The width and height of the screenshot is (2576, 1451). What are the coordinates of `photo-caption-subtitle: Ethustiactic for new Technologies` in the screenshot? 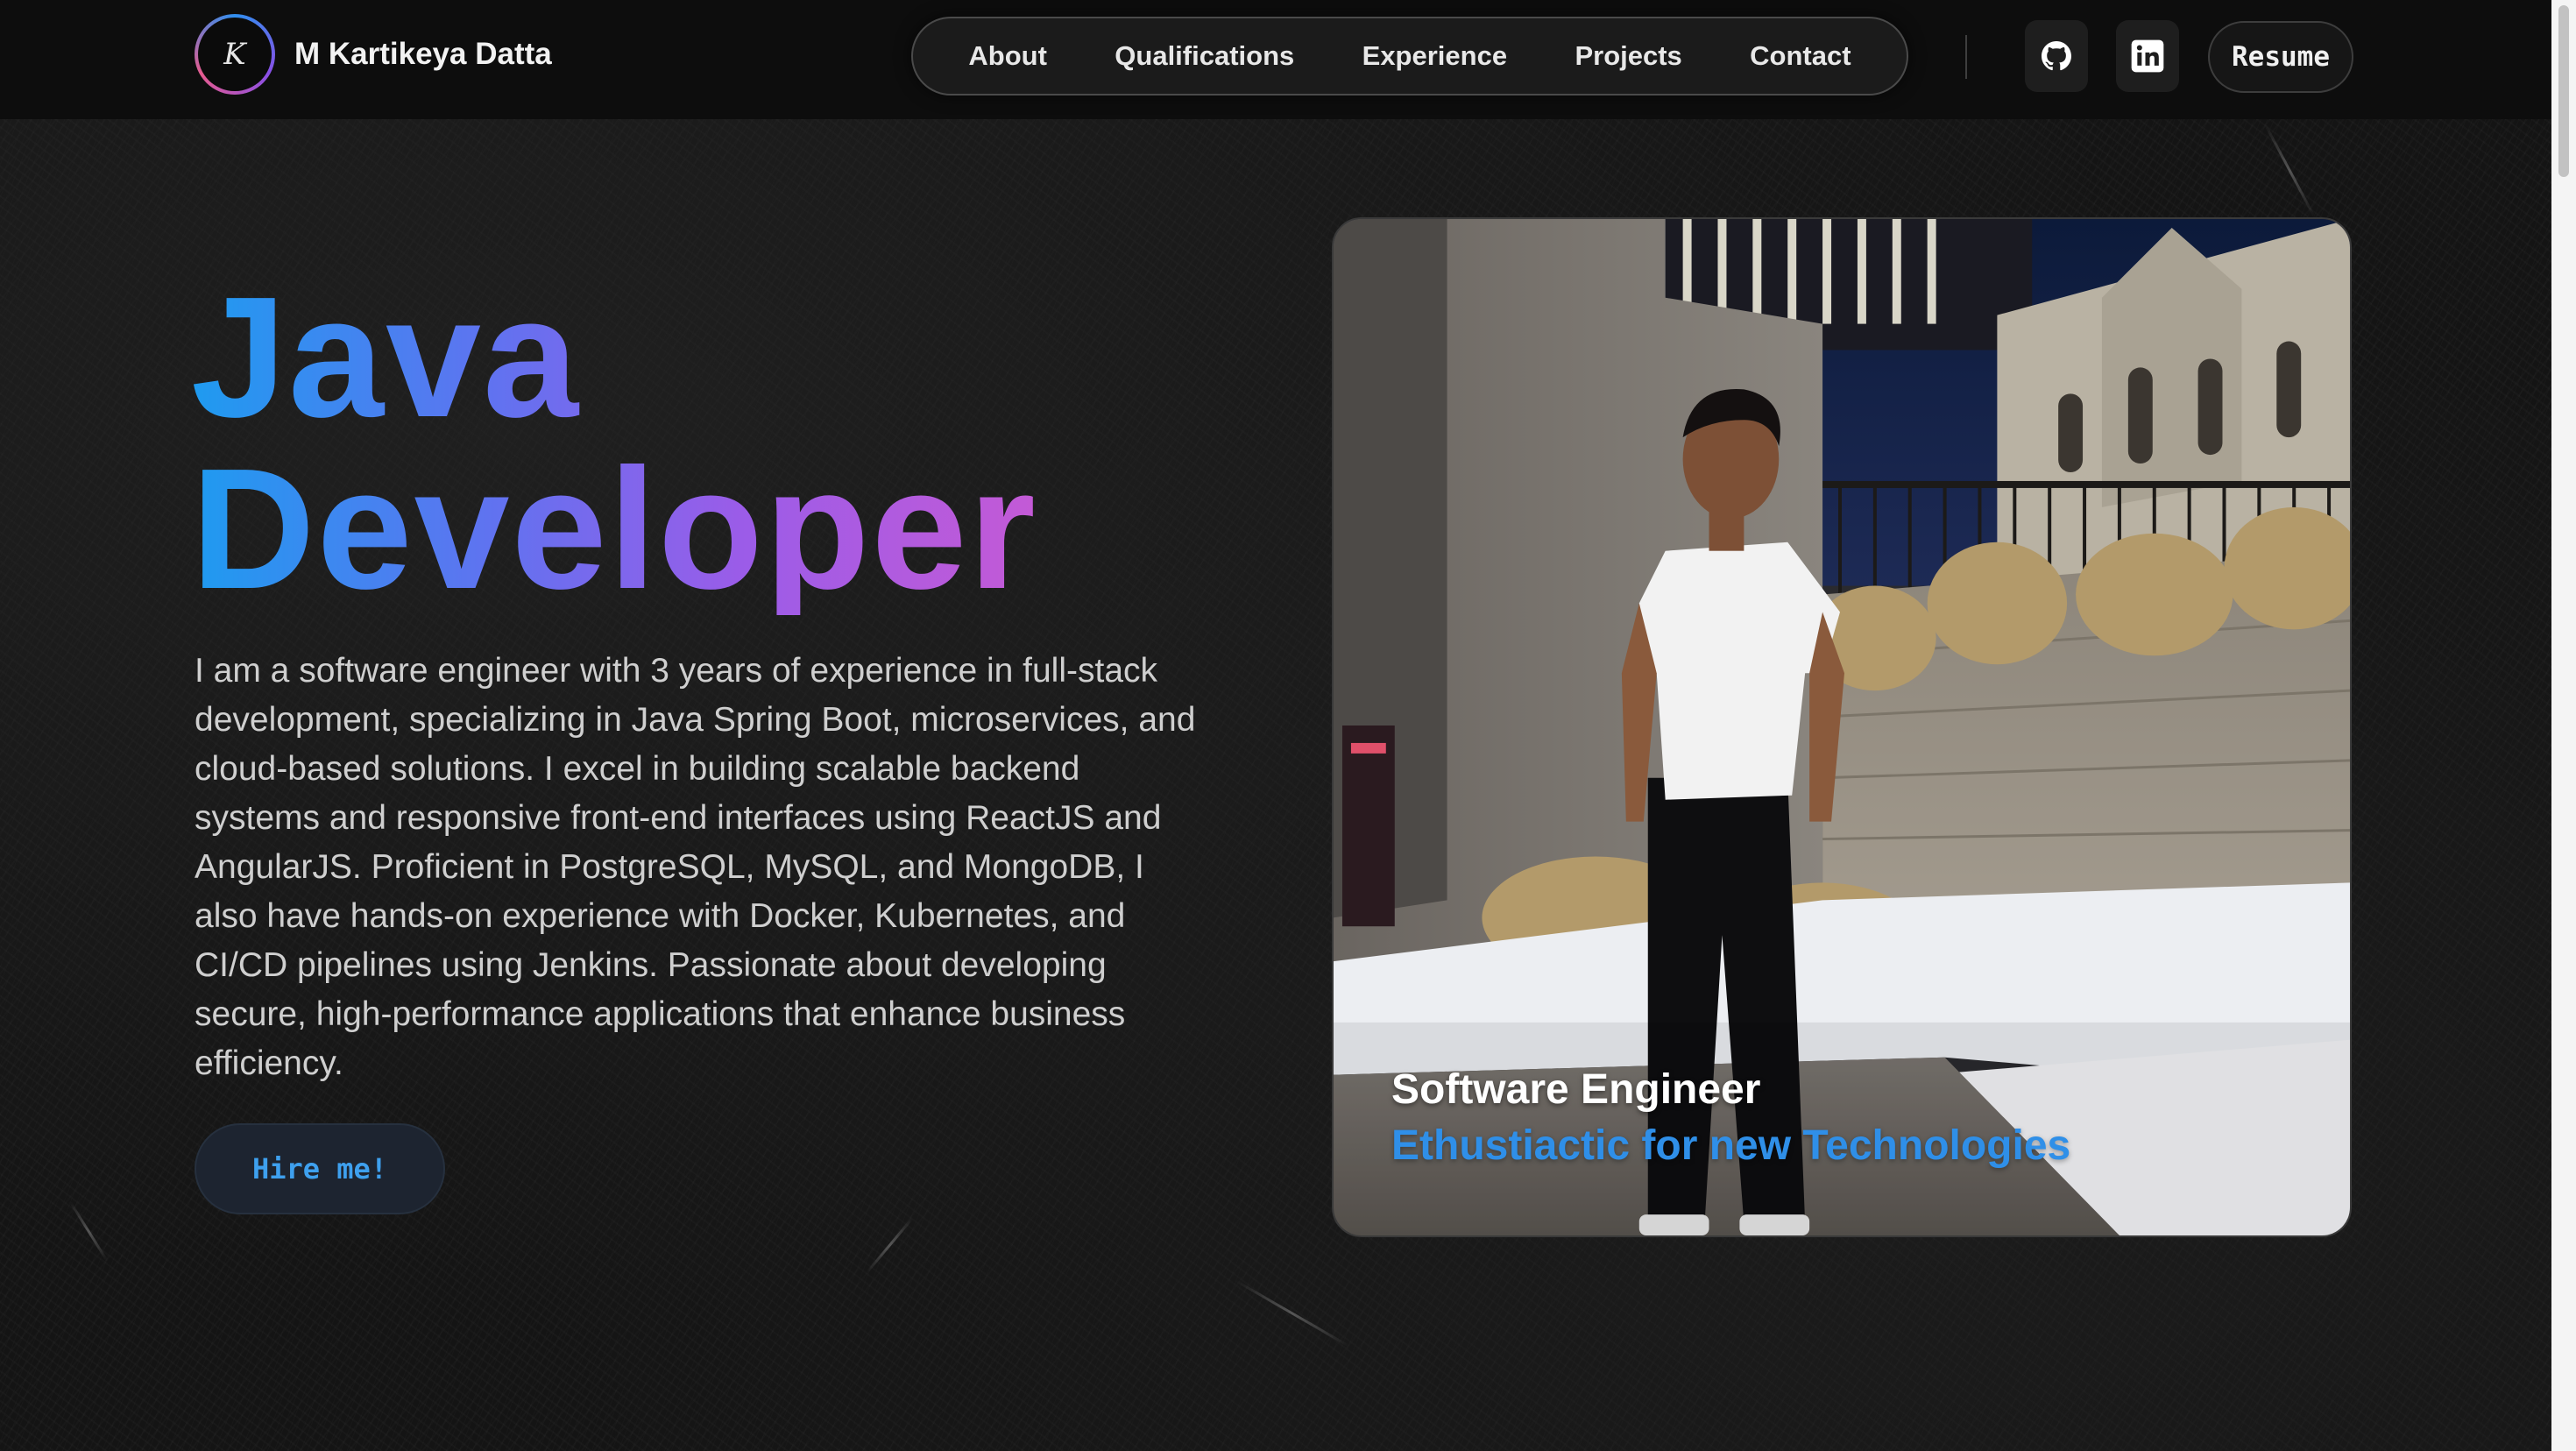 It's located at (1731, 1145).